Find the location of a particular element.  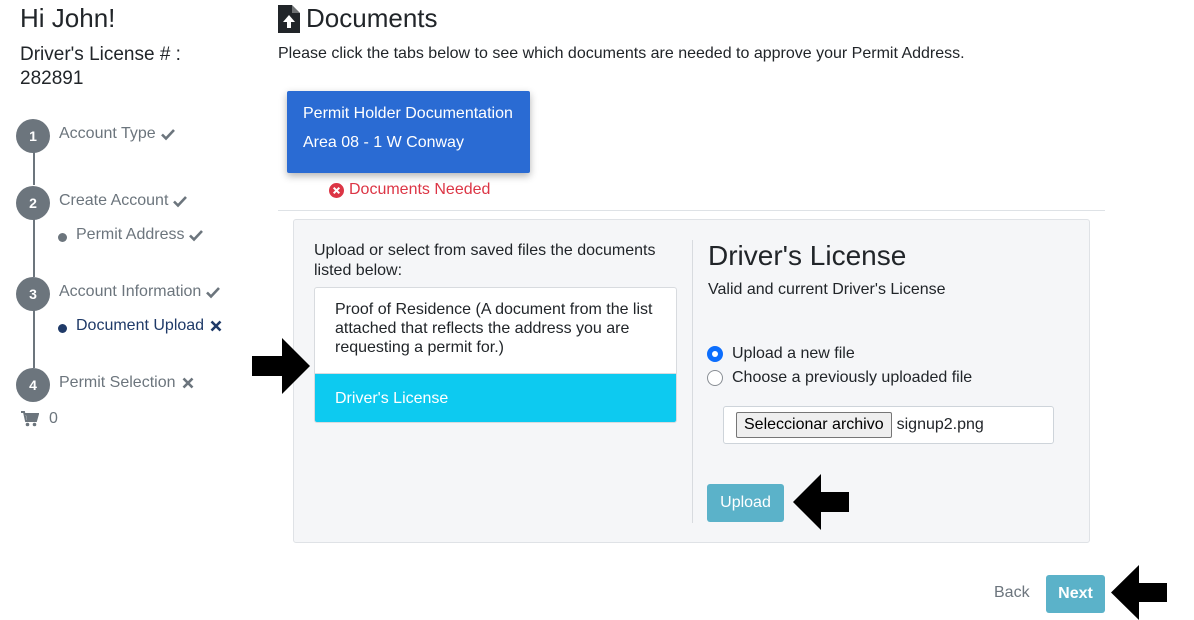

step-label: Account Information is located at coordinates (130, 291).